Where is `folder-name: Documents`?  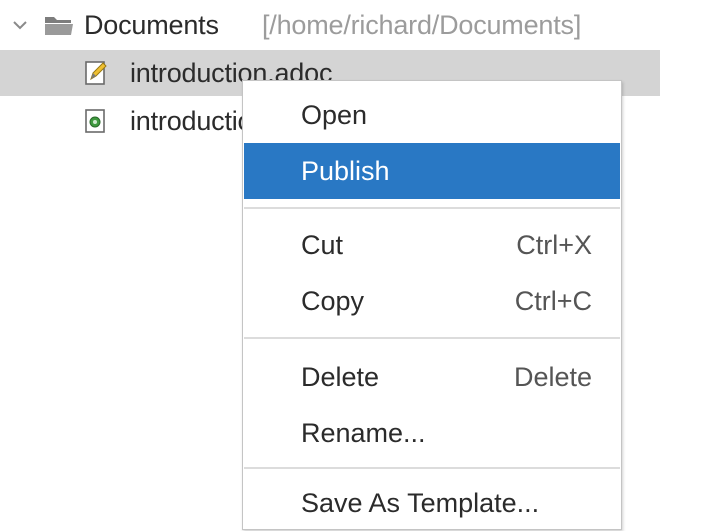 folder-name: Documents is located at coordinates (151, 24).